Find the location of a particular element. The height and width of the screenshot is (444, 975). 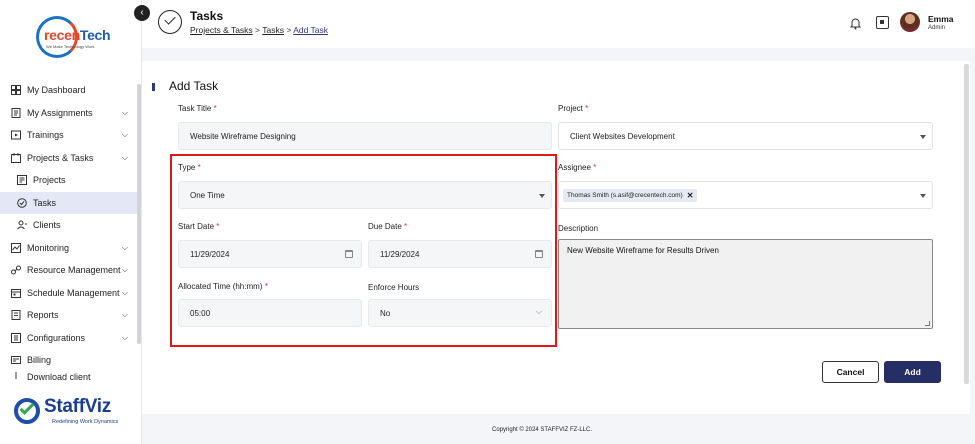

assignments-icon is located at coordinates (15, 112).